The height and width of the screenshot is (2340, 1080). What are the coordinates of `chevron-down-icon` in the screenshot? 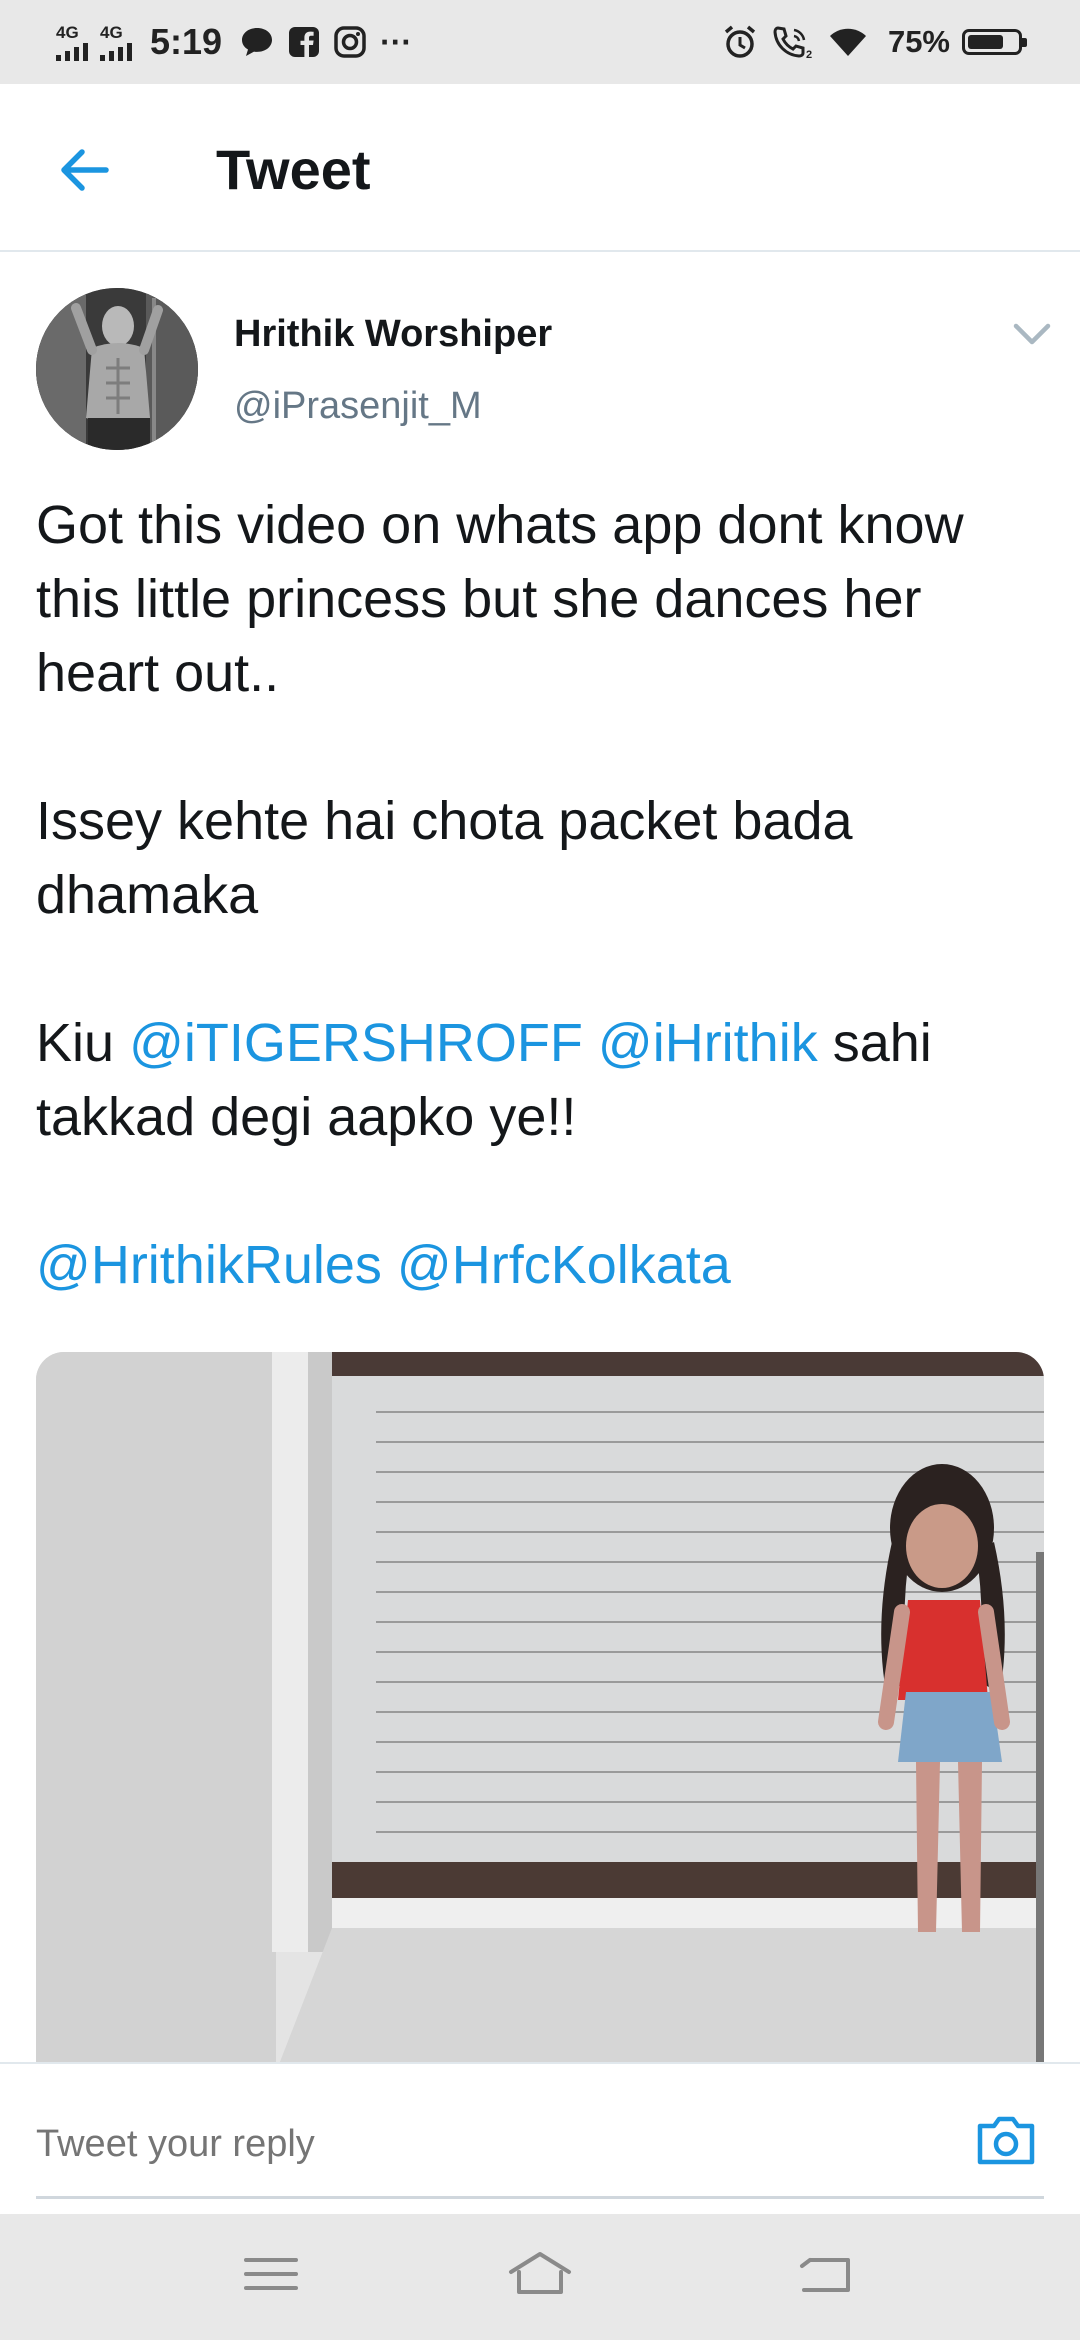 It's located at (1032, 333).